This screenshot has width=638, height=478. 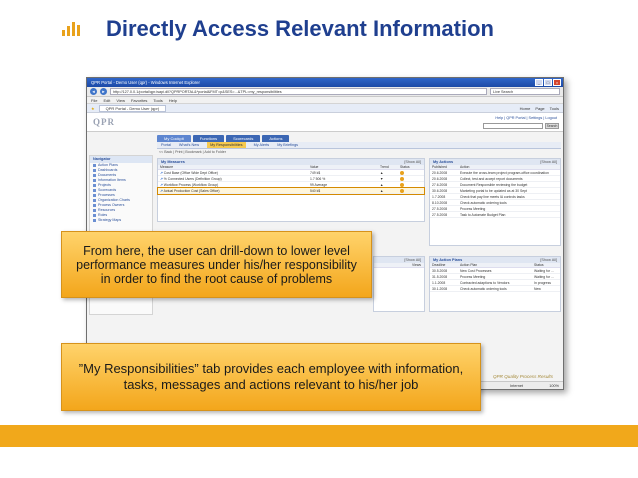 I want to click on browser-menu-bar: File Edit View Favorites Tools Help, so click(x=325, y=100).